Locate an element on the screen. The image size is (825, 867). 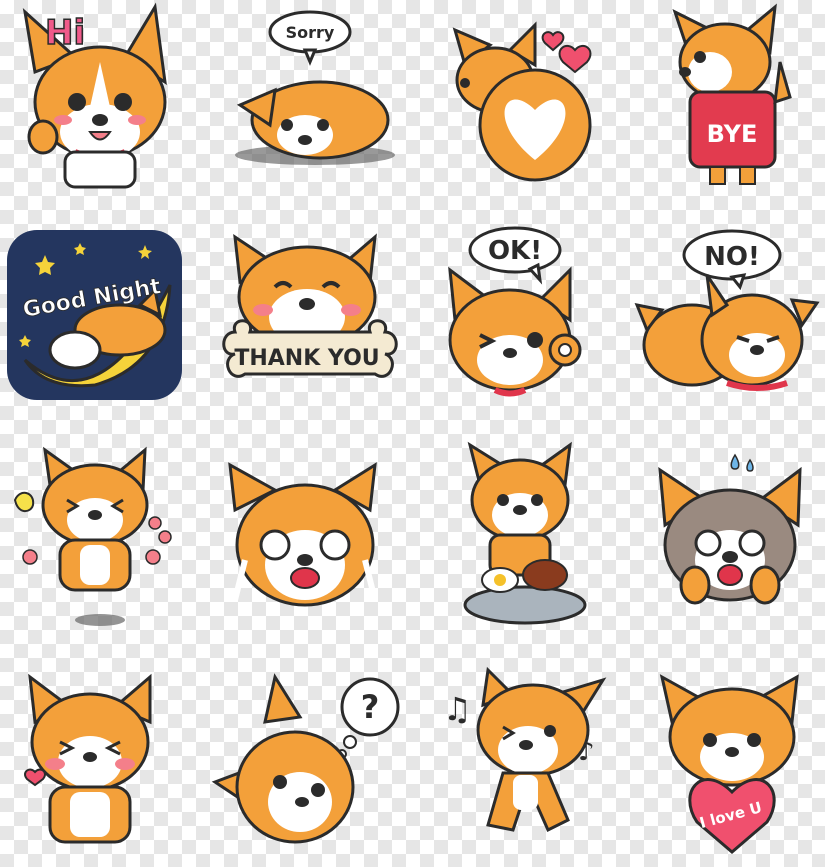
butterfly-icon is located at coordinates (24, 502).